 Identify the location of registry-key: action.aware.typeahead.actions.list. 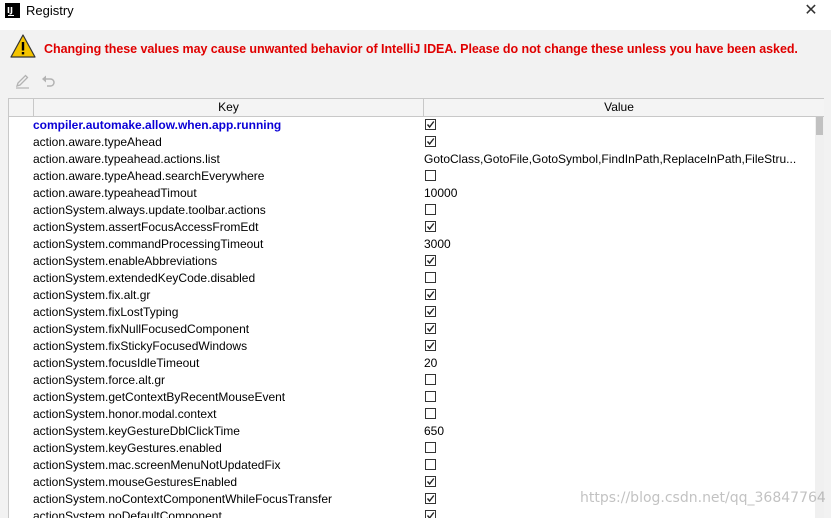
(126, 159).